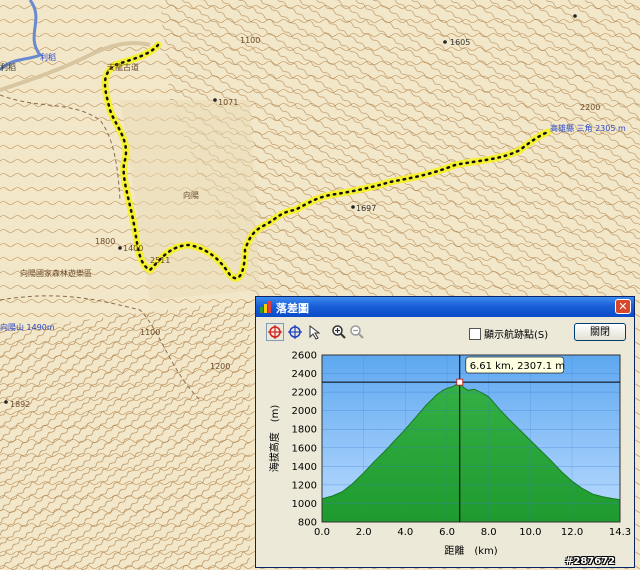  Describe the element at coordinates (445, 332) in the screenshot. I see `dialog-toolbar: 顯示航跡點(S) 關閉` at that location.